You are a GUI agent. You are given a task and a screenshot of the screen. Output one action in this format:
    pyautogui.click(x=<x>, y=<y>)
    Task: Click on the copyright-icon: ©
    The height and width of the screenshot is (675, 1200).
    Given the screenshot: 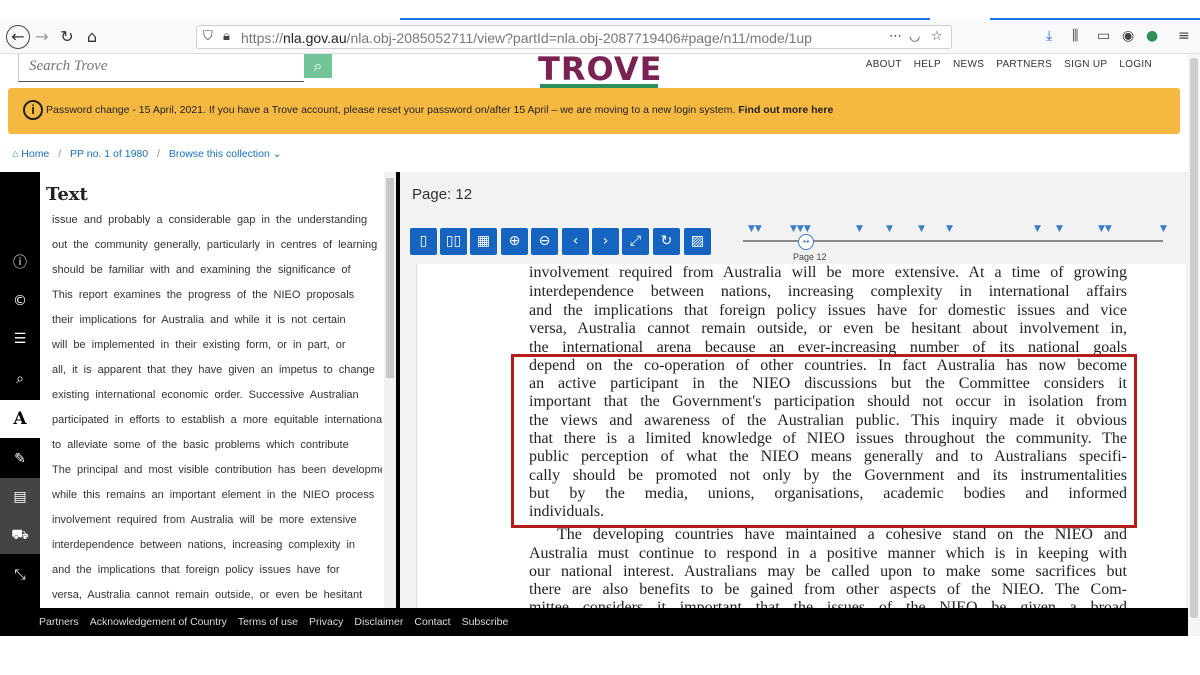 What is the action you would take?
    pyautogui.click(x=20, y=301)
    